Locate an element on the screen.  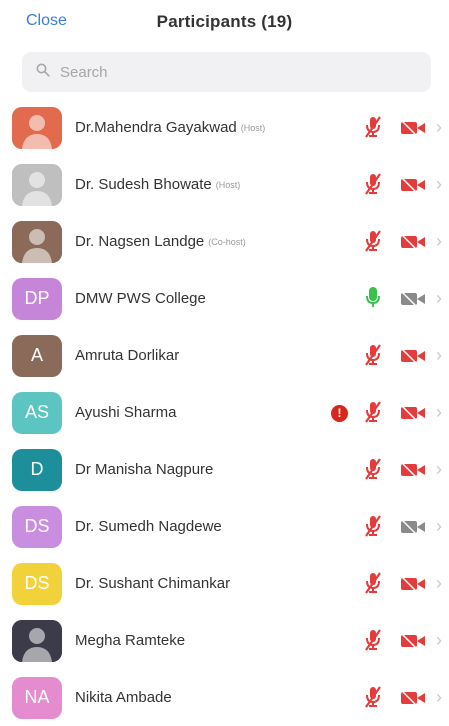
search-input is located at coordinates (210, 72).